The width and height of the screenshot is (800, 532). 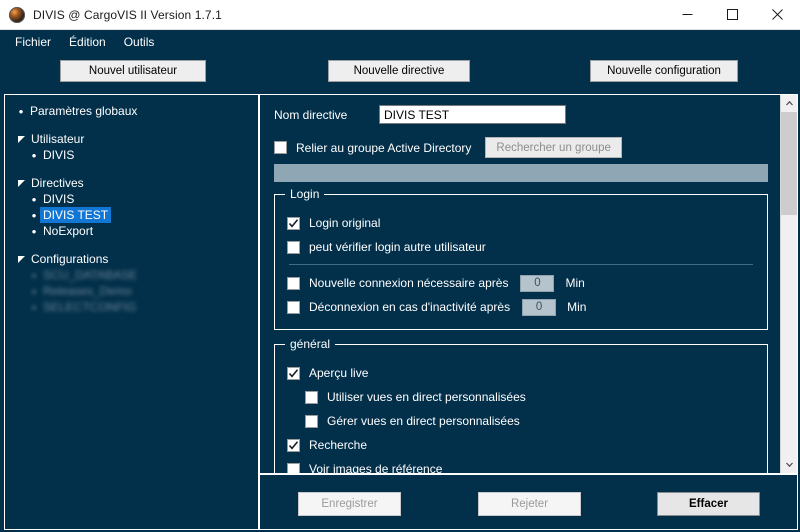 I want to click on general-checkbox-label: Gérer vues en direct personnalisées, so click(x=423, y=421).